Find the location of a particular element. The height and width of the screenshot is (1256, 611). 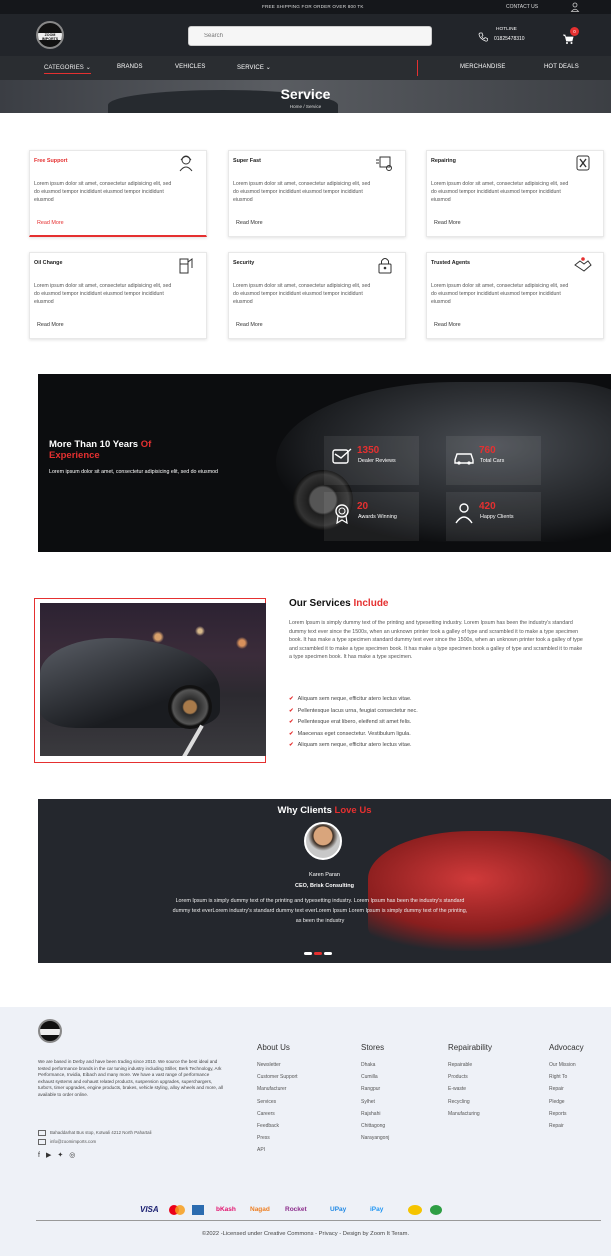

cart-button: 0 is located at coordinates (571, 36).